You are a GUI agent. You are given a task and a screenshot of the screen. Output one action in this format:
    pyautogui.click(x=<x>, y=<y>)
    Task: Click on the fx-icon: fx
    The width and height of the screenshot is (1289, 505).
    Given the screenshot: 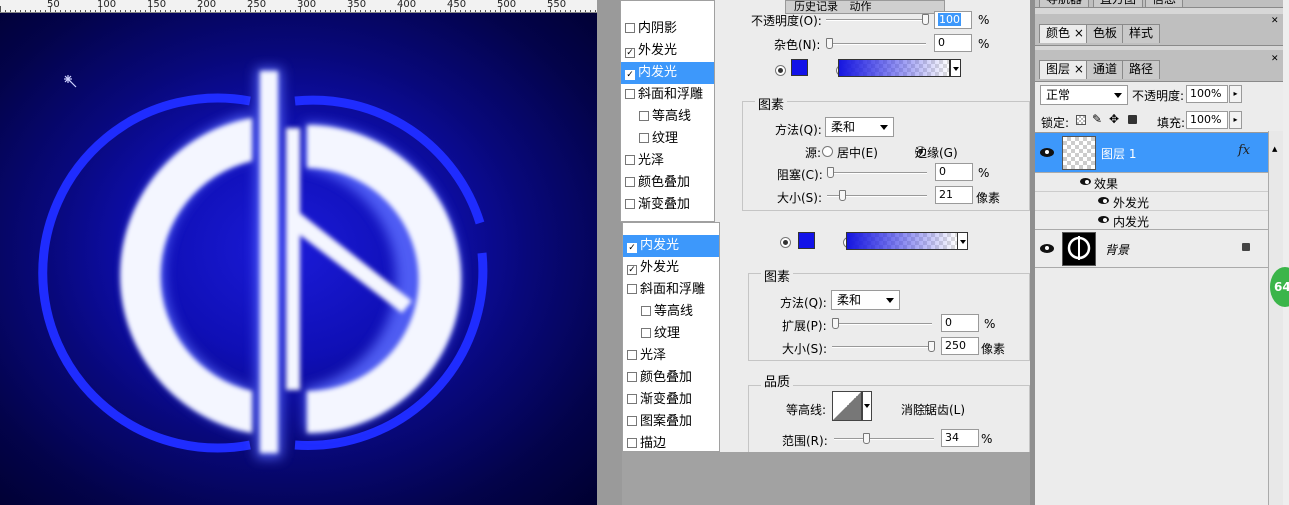 What is the action you would take?
    pyautogui.click(x=1244, y=150)
    